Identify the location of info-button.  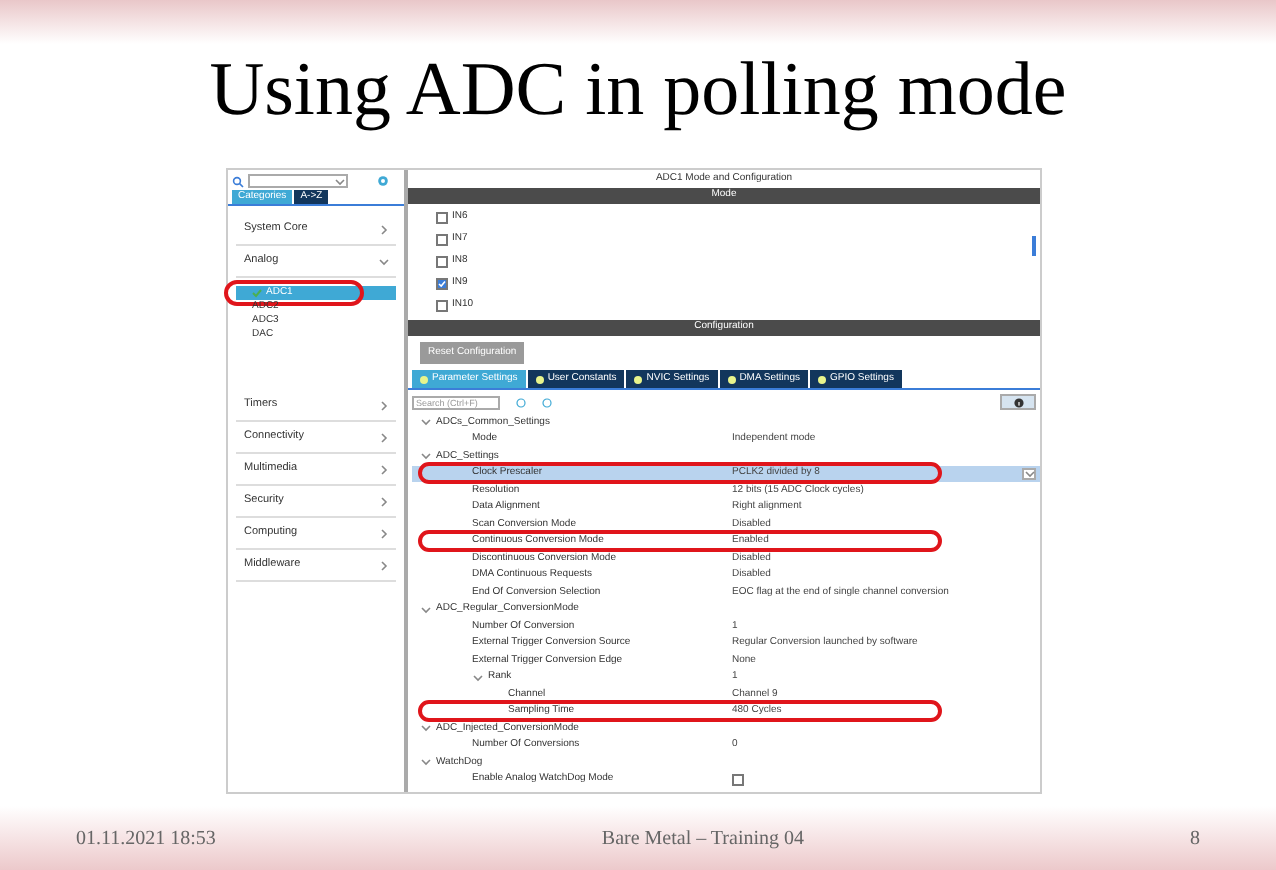
(1018, 402).